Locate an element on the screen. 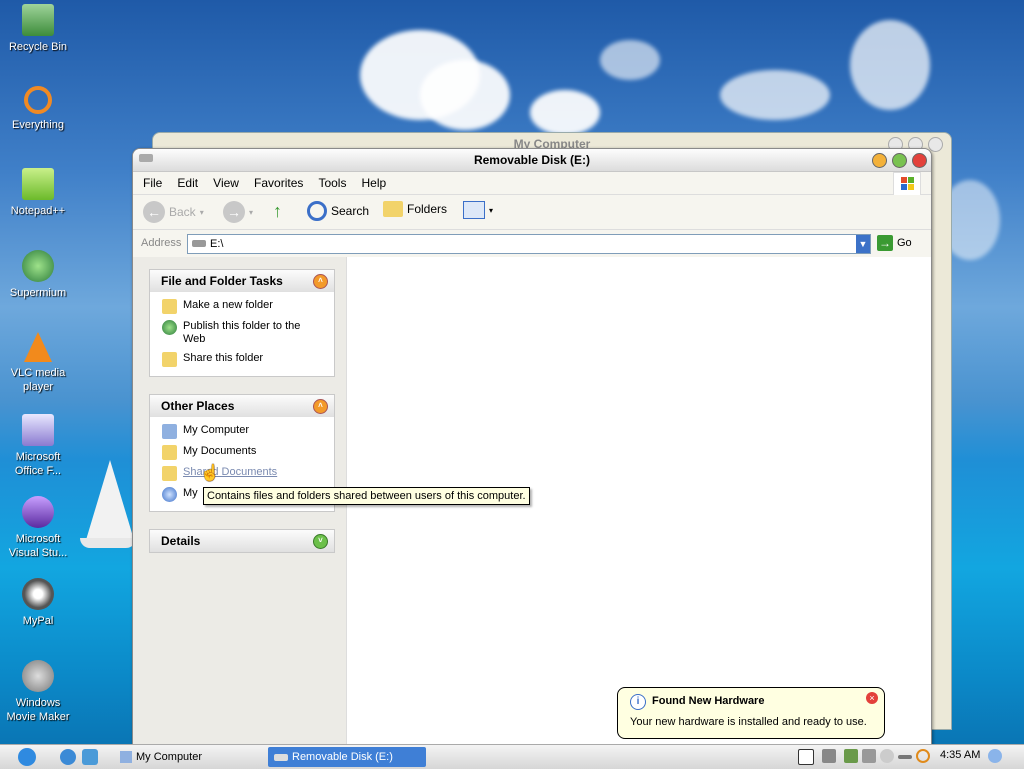  window-titlebar: Removable Disk (E:) is located at coordinates (532, 160).